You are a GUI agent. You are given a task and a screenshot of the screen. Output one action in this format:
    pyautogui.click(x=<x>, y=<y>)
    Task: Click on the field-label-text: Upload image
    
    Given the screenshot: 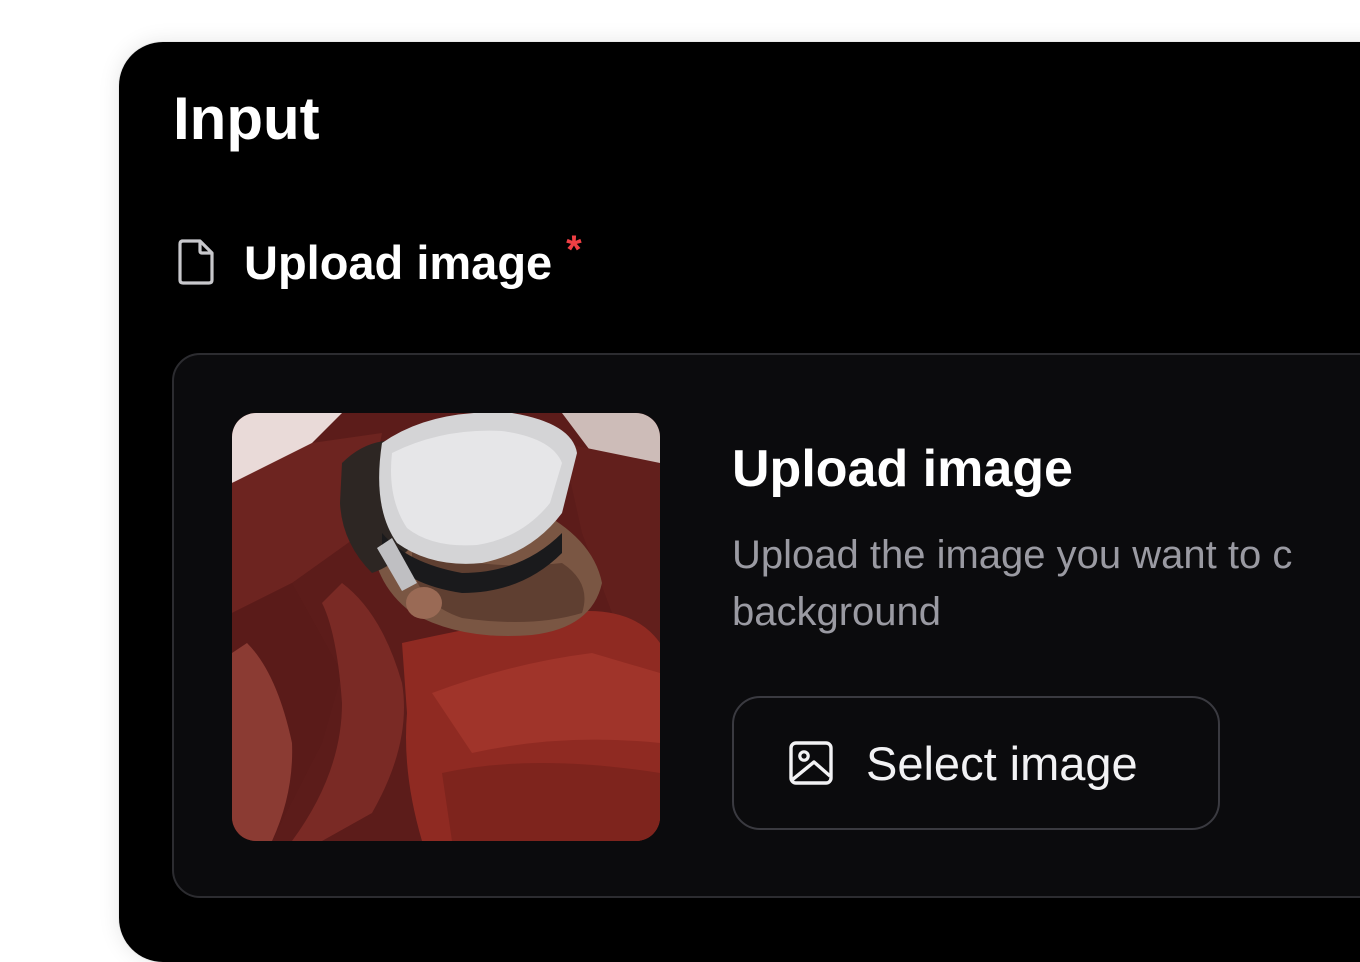 What is the action you would take?
    pyautogui.click(x=398, y=262)
    